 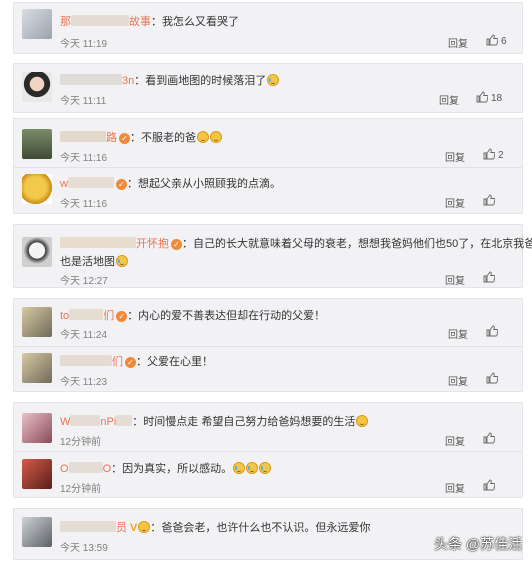 I want to click on username: O, so click(x=64, y=469).